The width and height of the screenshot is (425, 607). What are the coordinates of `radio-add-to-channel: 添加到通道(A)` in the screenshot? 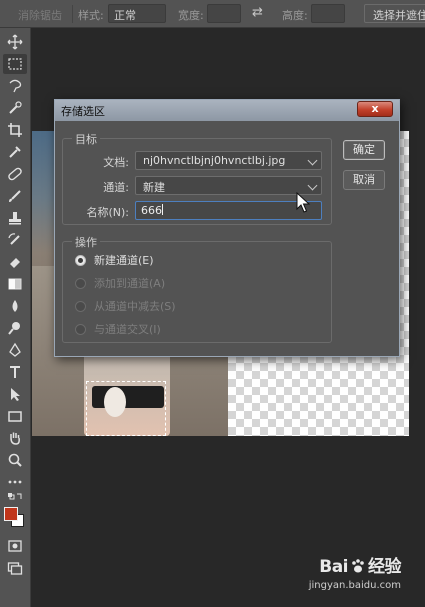 It's located at (120, 283).